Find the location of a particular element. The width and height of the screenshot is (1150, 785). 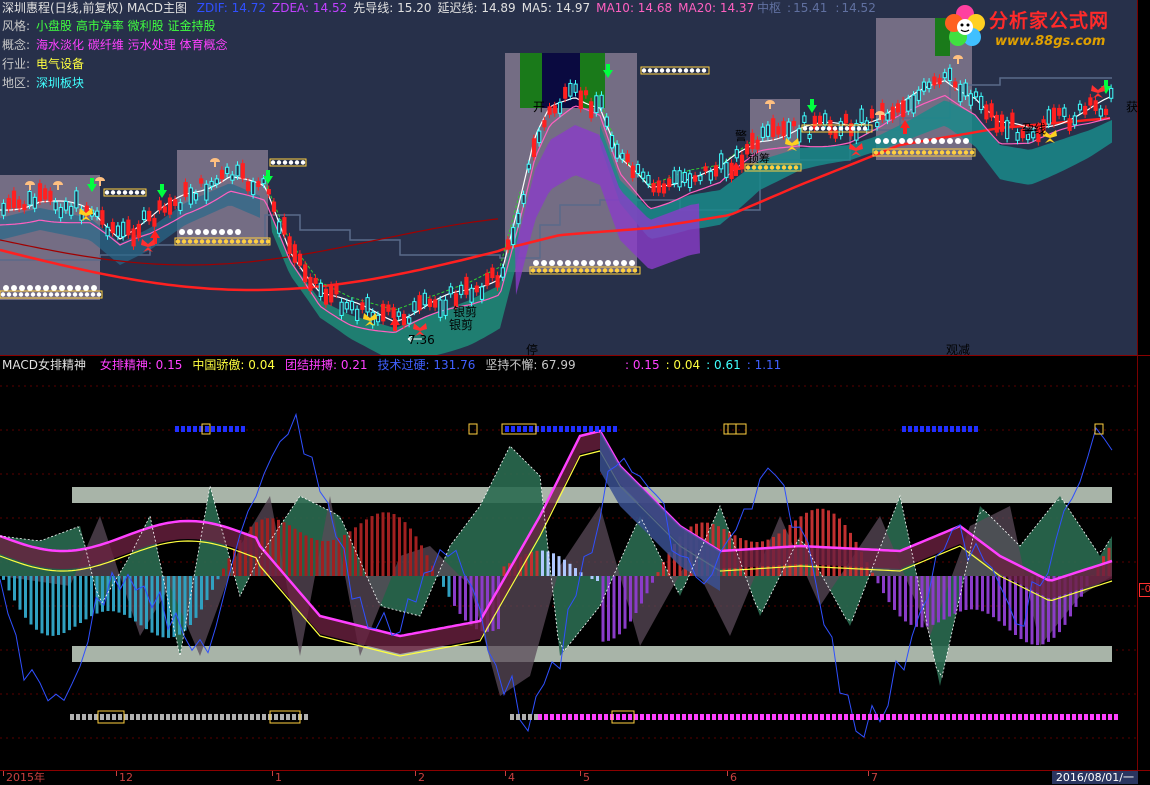

time-axis-label: 5 is located at coordinates (586, 778).